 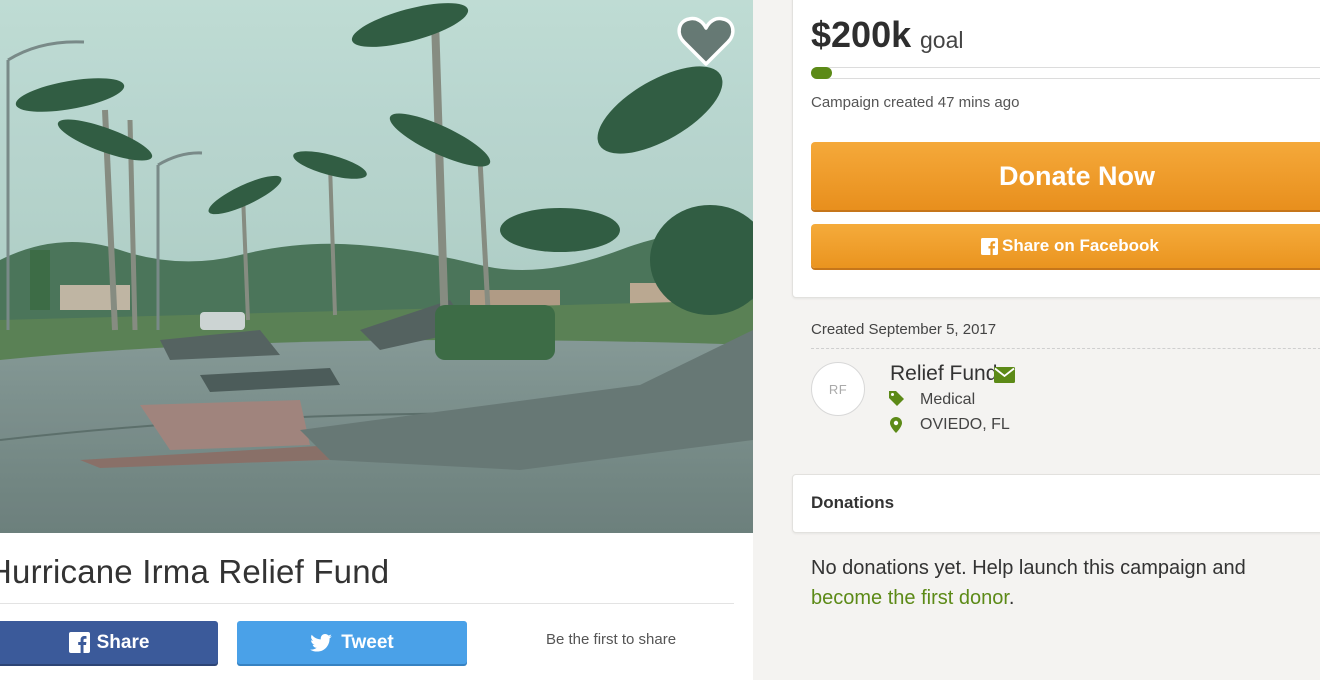 I want to click on goal-label: goal, so click(x=942, y=40).